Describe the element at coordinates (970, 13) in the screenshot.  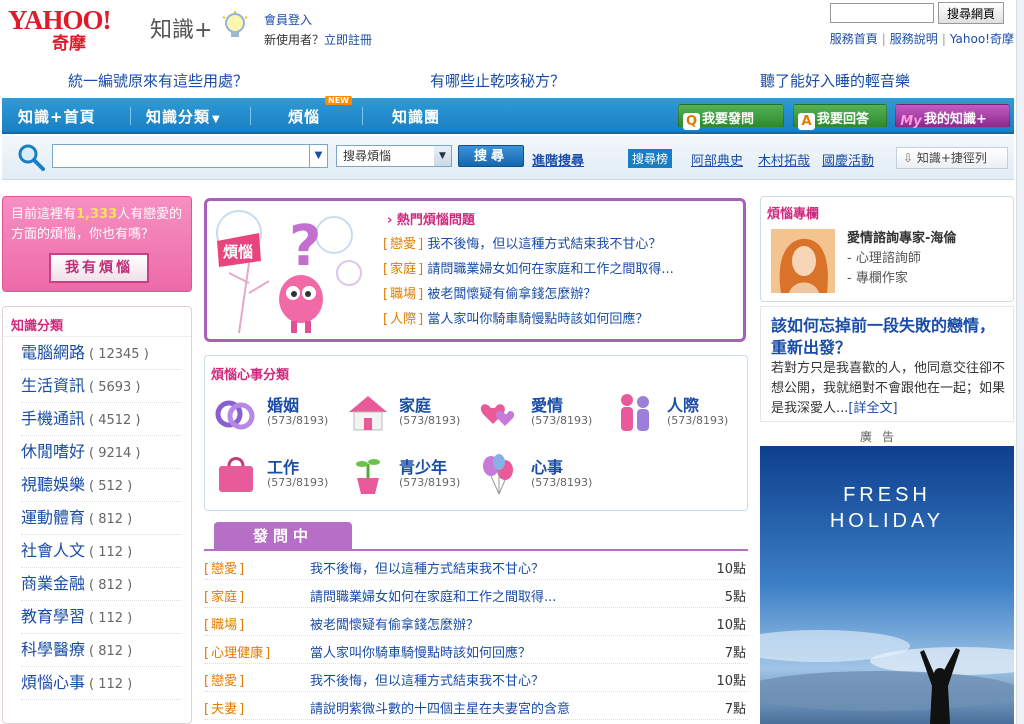
I see `search-web-button: 搜尋網頁` at that location.